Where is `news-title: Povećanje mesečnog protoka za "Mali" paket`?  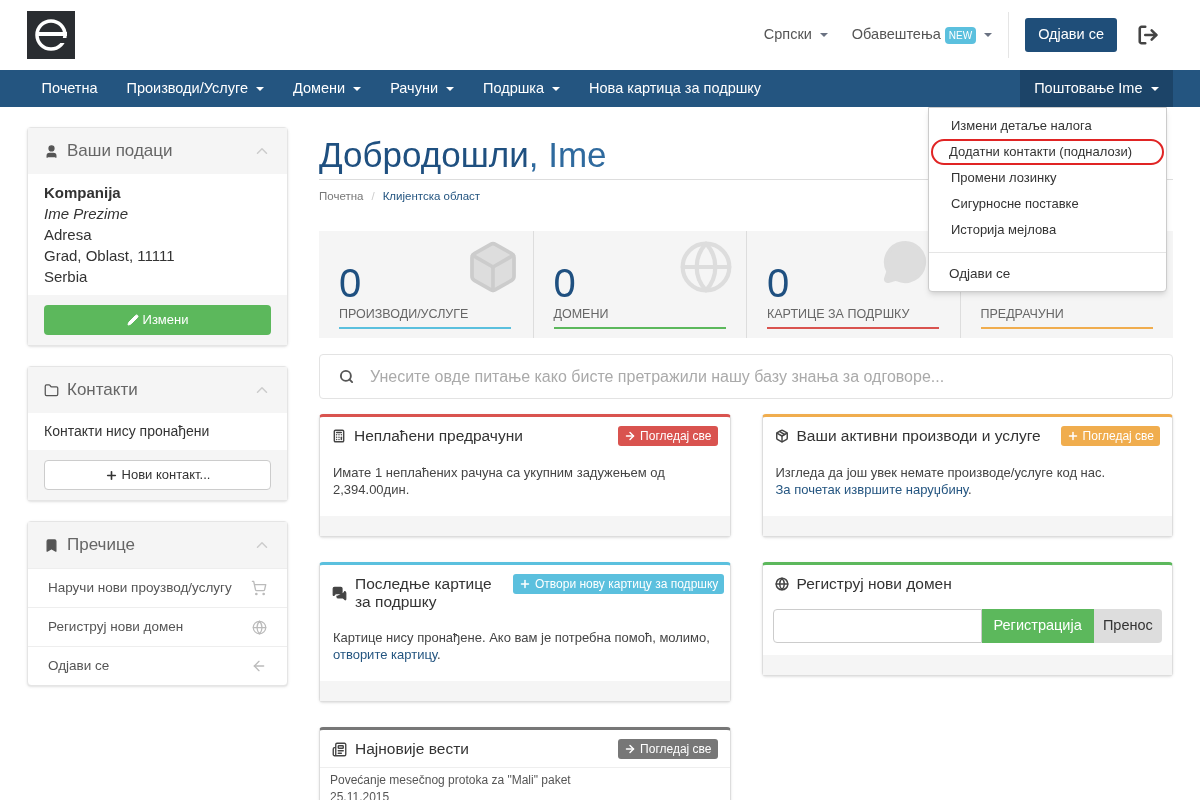 news-title: Povećanje mesečnog protoka za "Mali" paket is located at coordinates (525, 781).